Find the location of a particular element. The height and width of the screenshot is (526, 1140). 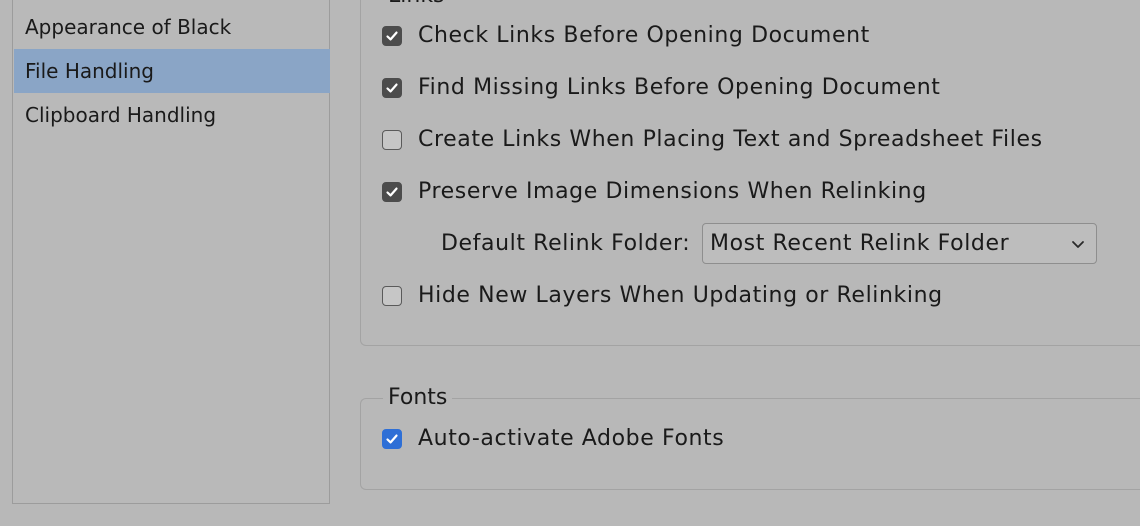

hide-new-layers-checkbox is located at coordinates (392, 296).